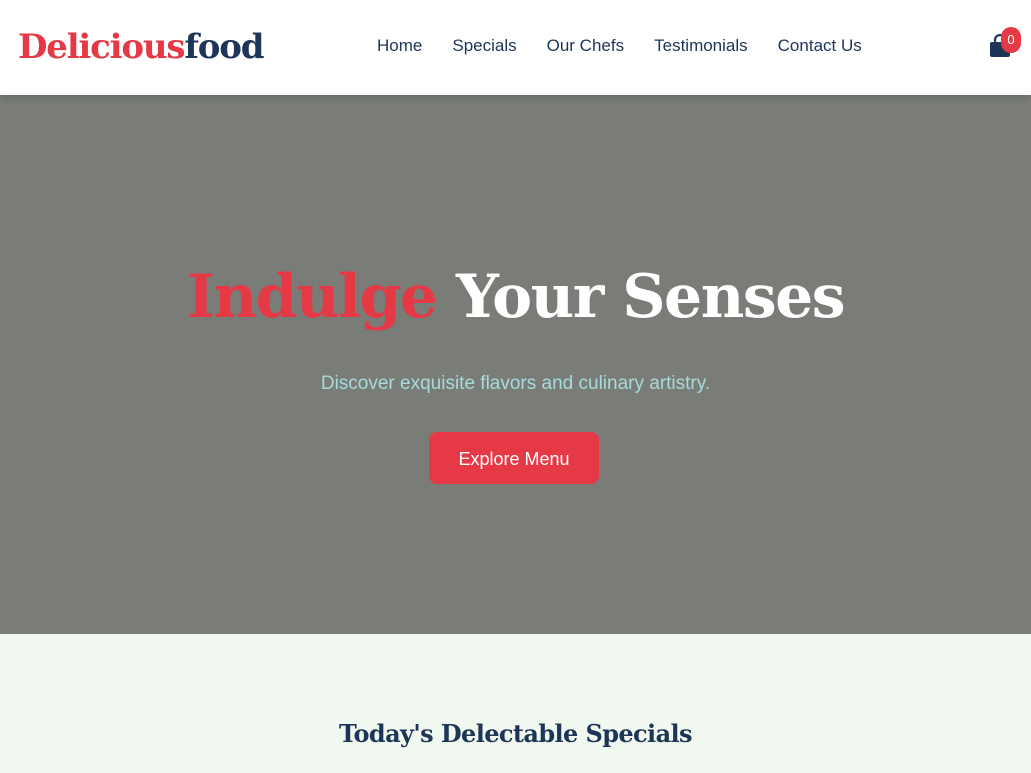  Describe the element at coordinates (516, 733) in the screenshot. I see `specials-title: Today's Delectable Specials` at that location.